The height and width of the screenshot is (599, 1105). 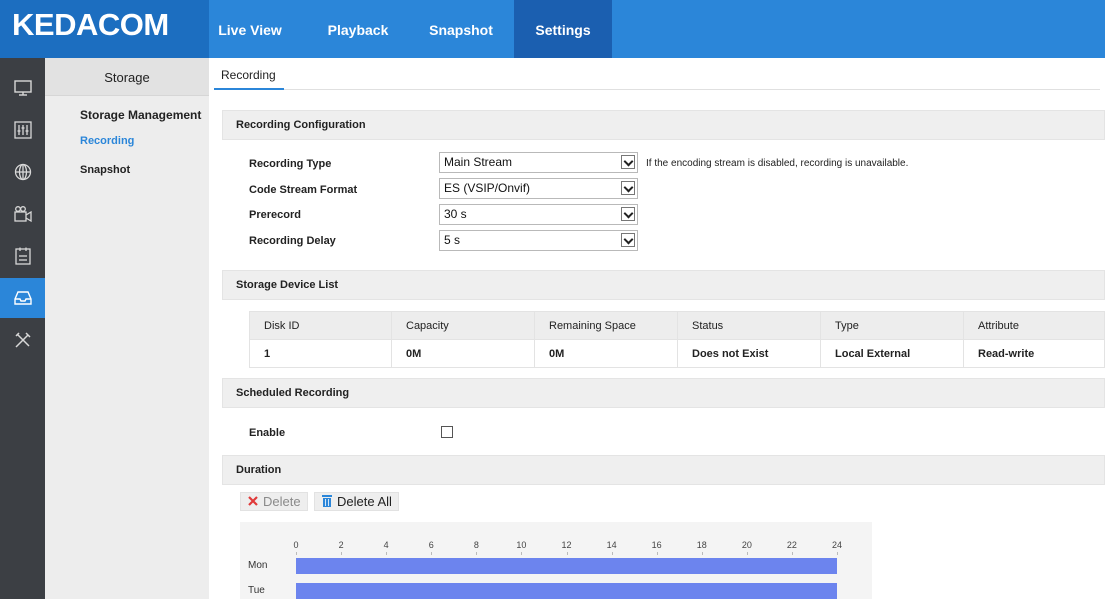 What do you see at coordinates (538, 214) in the screenshot?
I see `prerecord-select: 30 s` at bounding box center [538, 214].